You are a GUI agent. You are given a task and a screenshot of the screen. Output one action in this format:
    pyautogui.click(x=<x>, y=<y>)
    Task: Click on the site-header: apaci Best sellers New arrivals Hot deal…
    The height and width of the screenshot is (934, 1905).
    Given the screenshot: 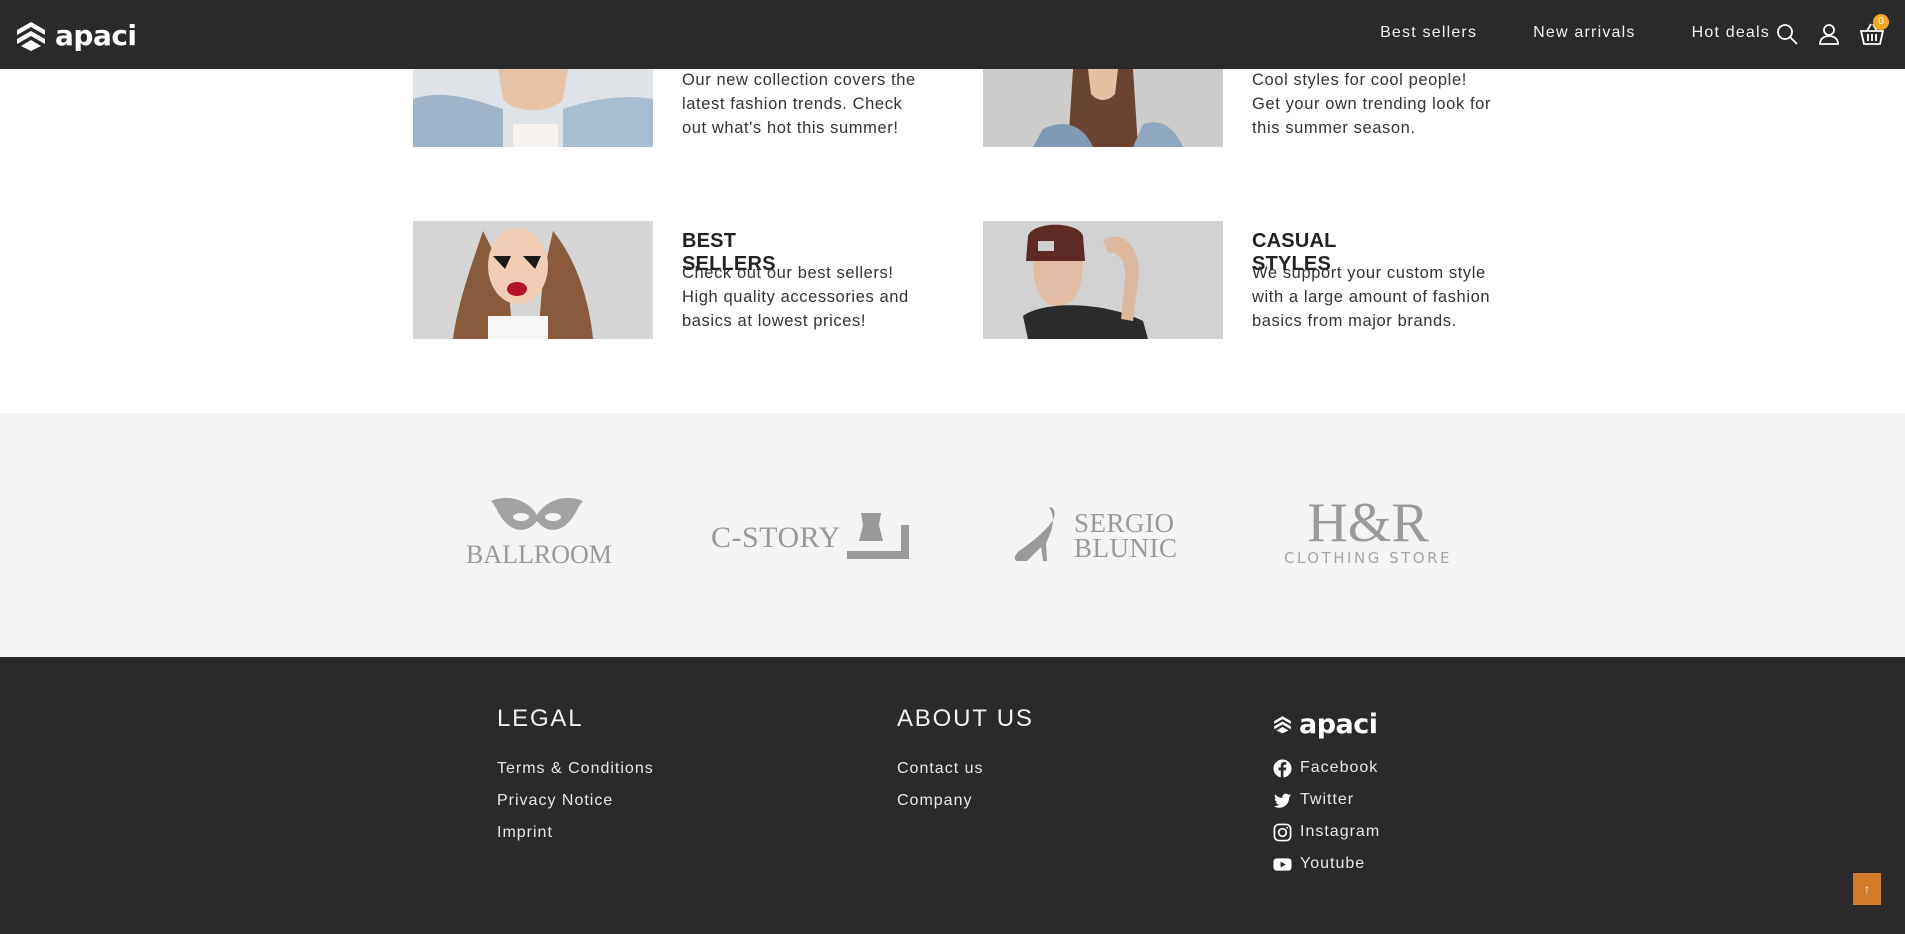 What is the action you would take?
    pyautogui.click(x=952, y=34)
    